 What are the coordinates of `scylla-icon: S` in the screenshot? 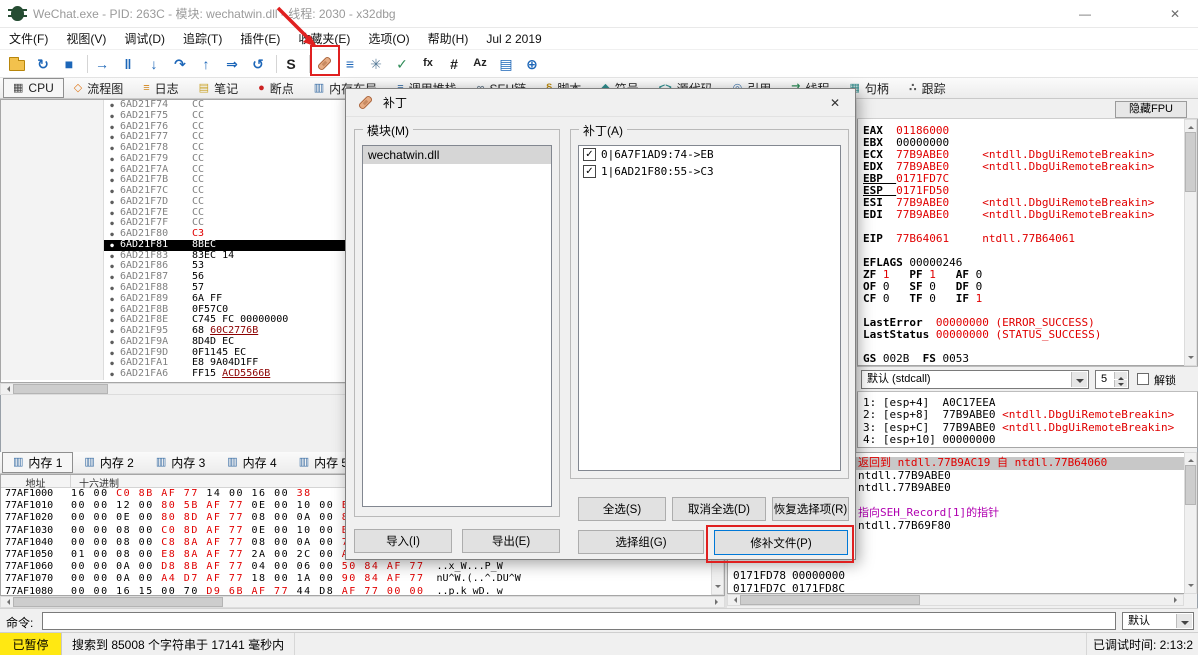 It's located at (291, 64).